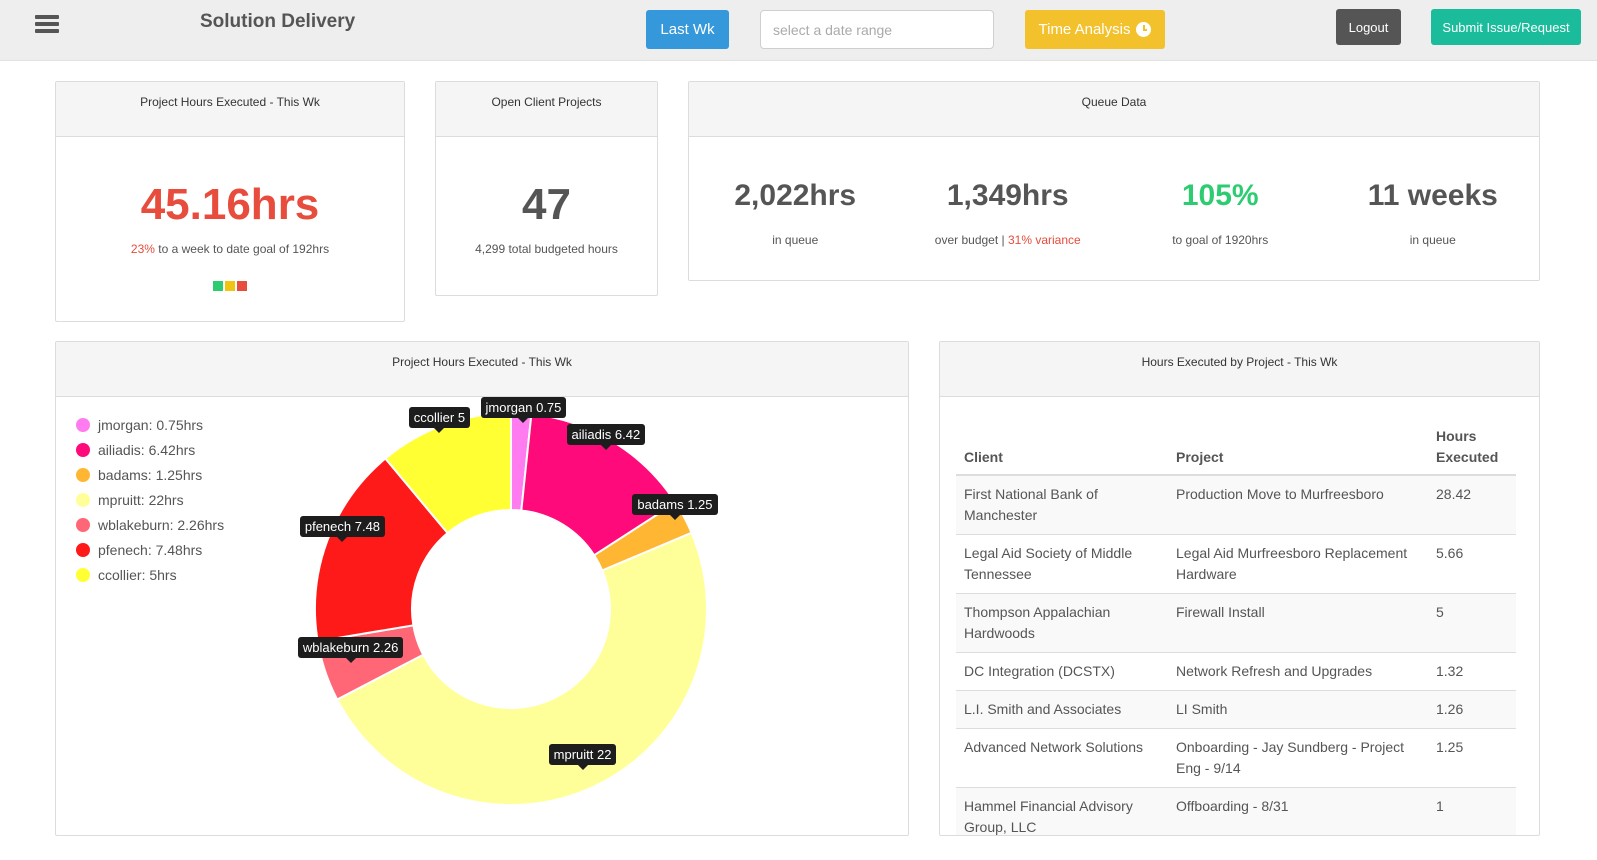  Describe the element at coordinates (1368, 27) in the screenshot. I see `logout-button: Logout` at that location.